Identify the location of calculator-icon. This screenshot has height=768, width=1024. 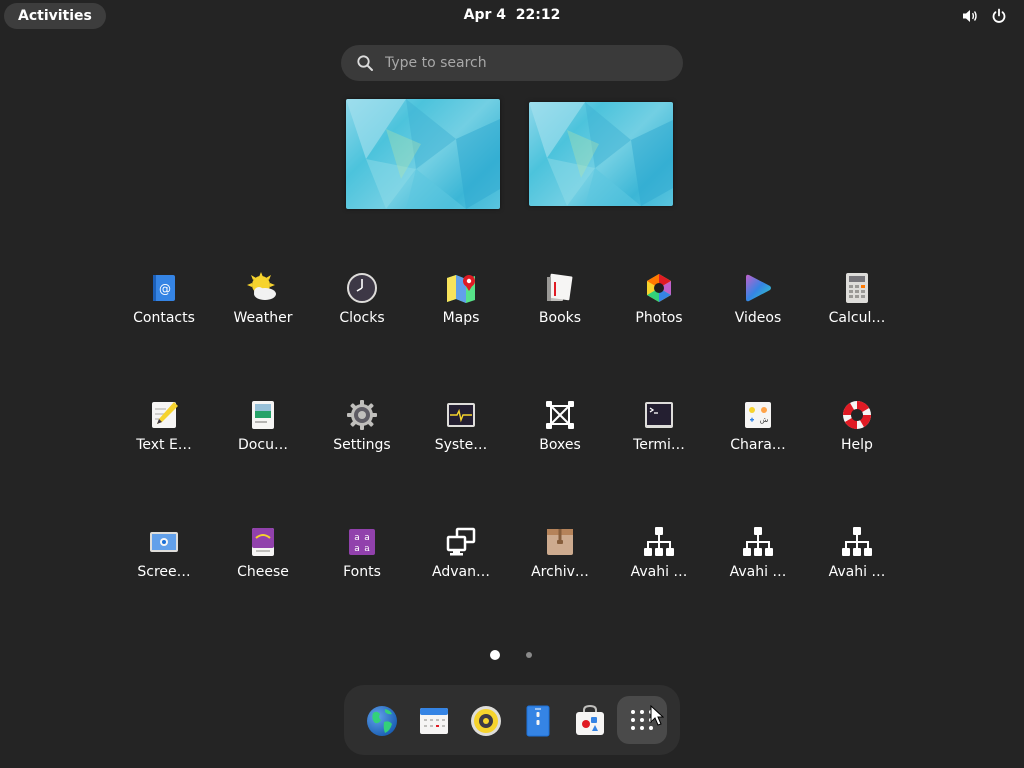
(857, 288).